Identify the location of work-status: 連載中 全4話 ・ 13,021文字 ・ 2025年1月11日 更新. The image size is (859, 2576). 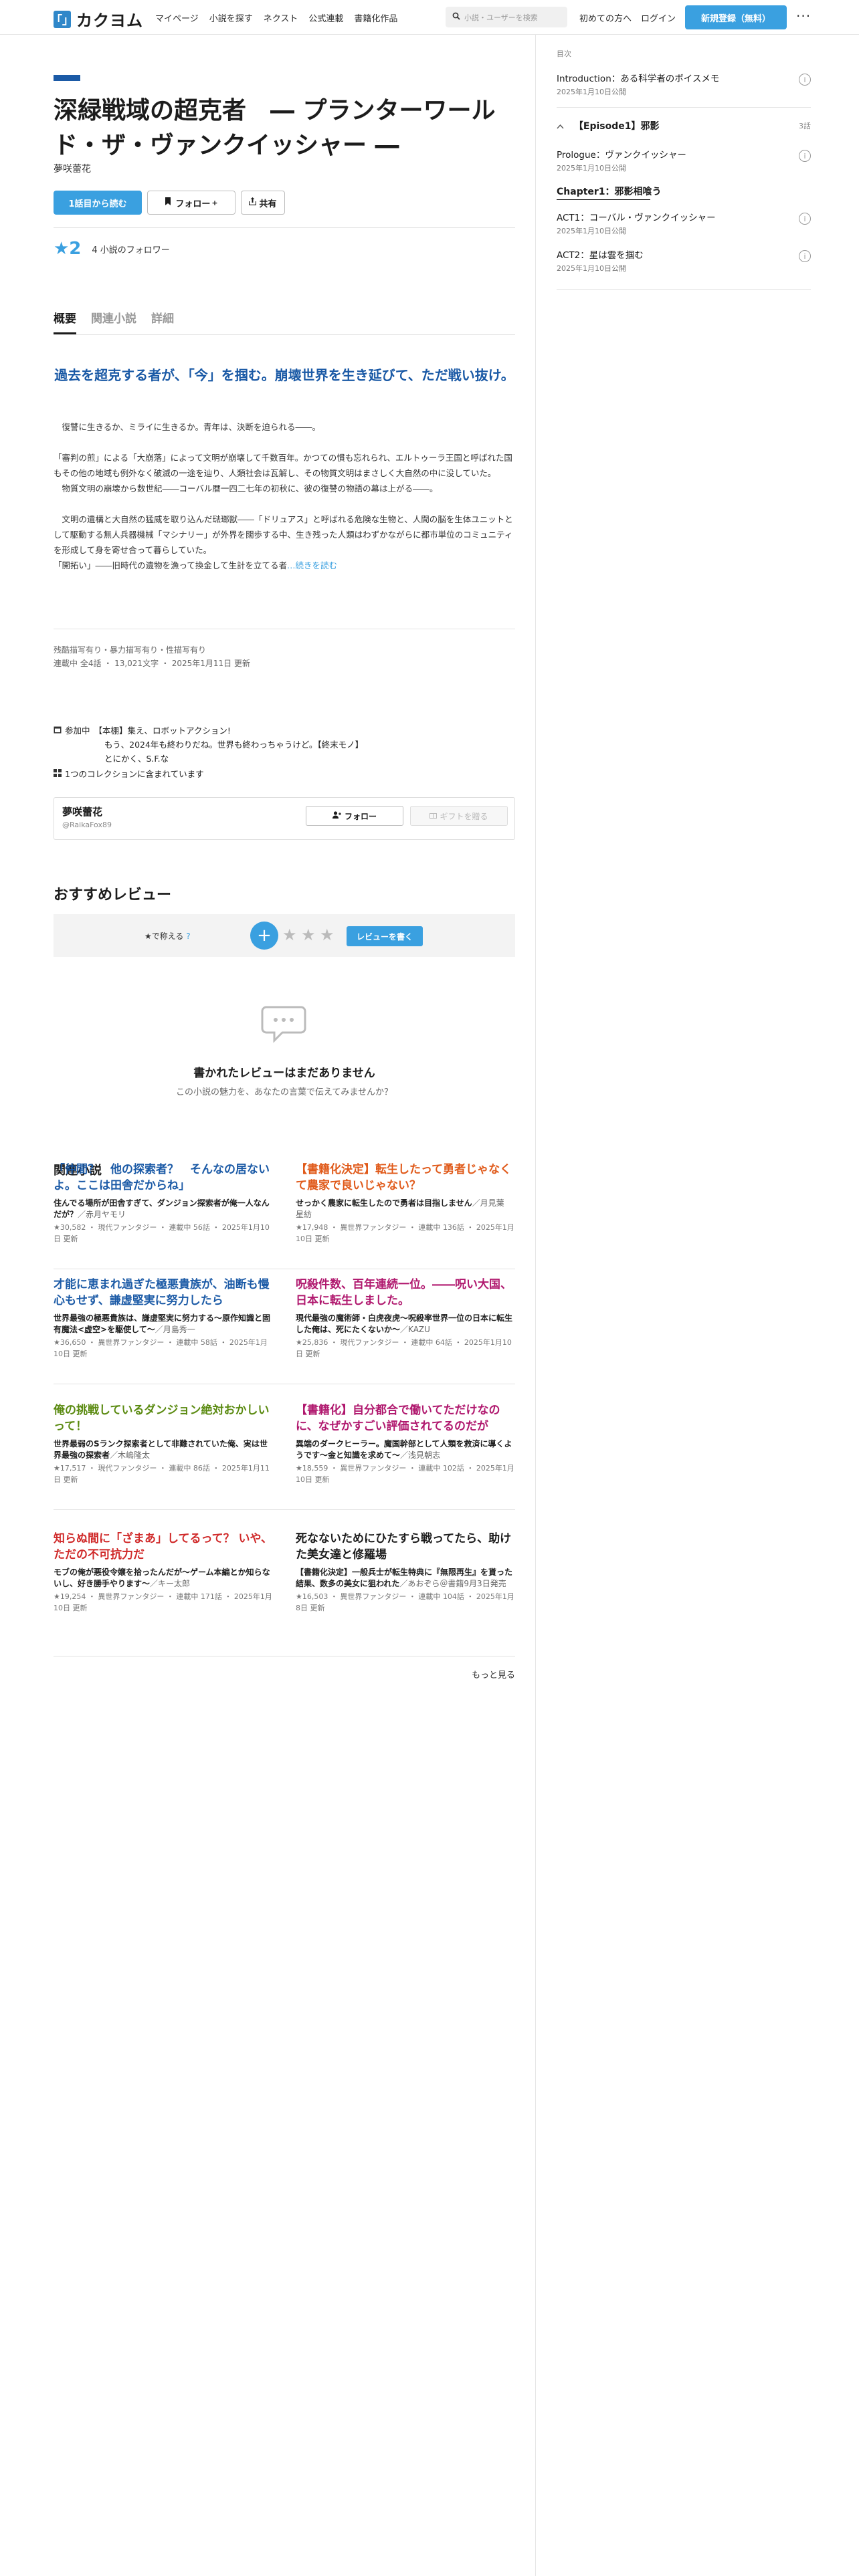
(152, 663).